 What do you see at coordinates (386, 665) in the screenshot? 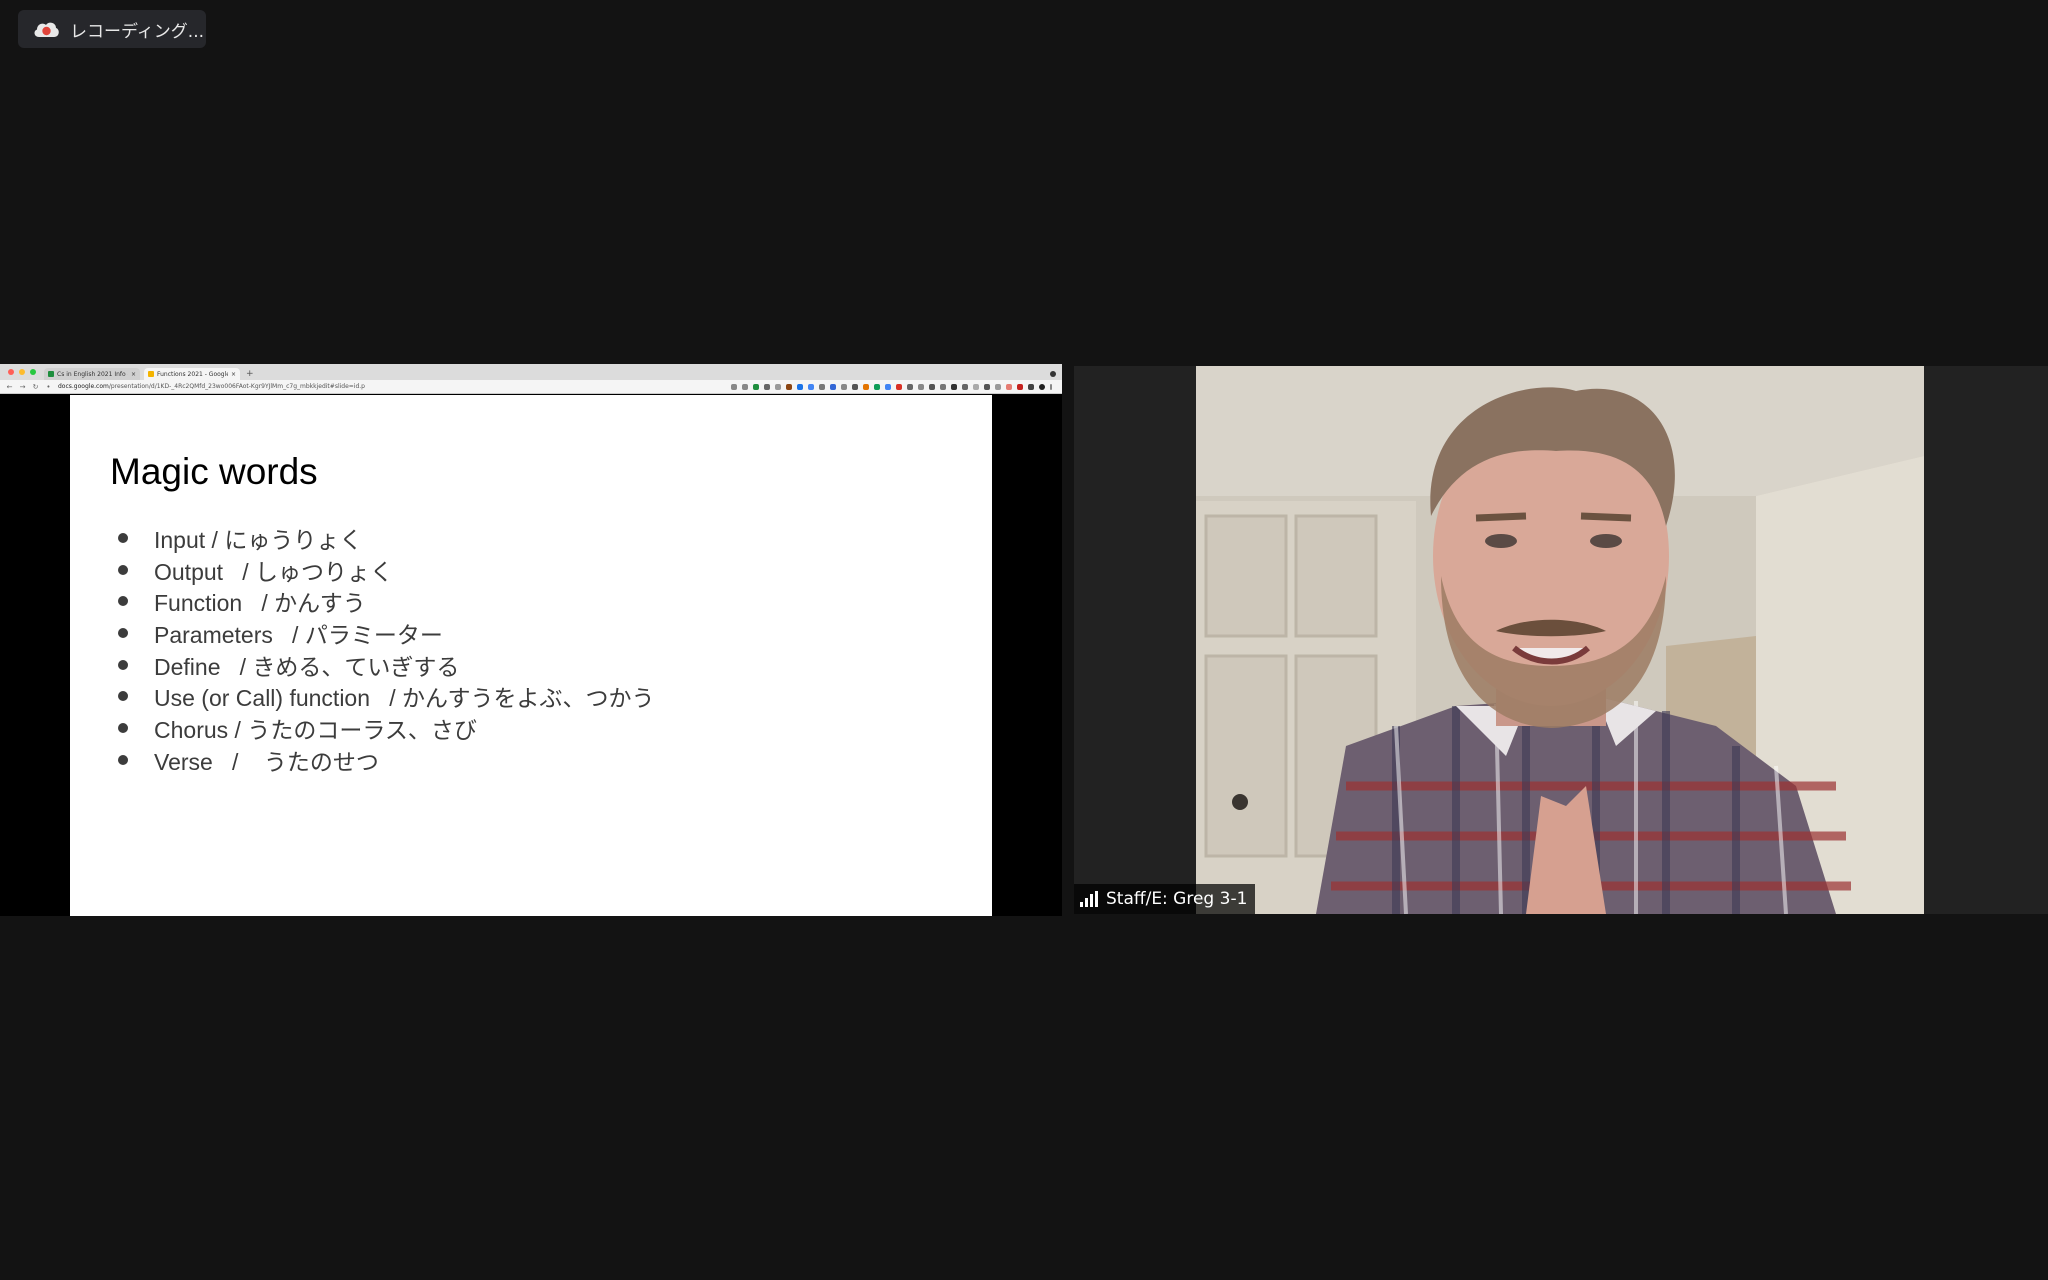
I see `list-item: Define / きめる、ていぎする` at bounding box center [386, 665].